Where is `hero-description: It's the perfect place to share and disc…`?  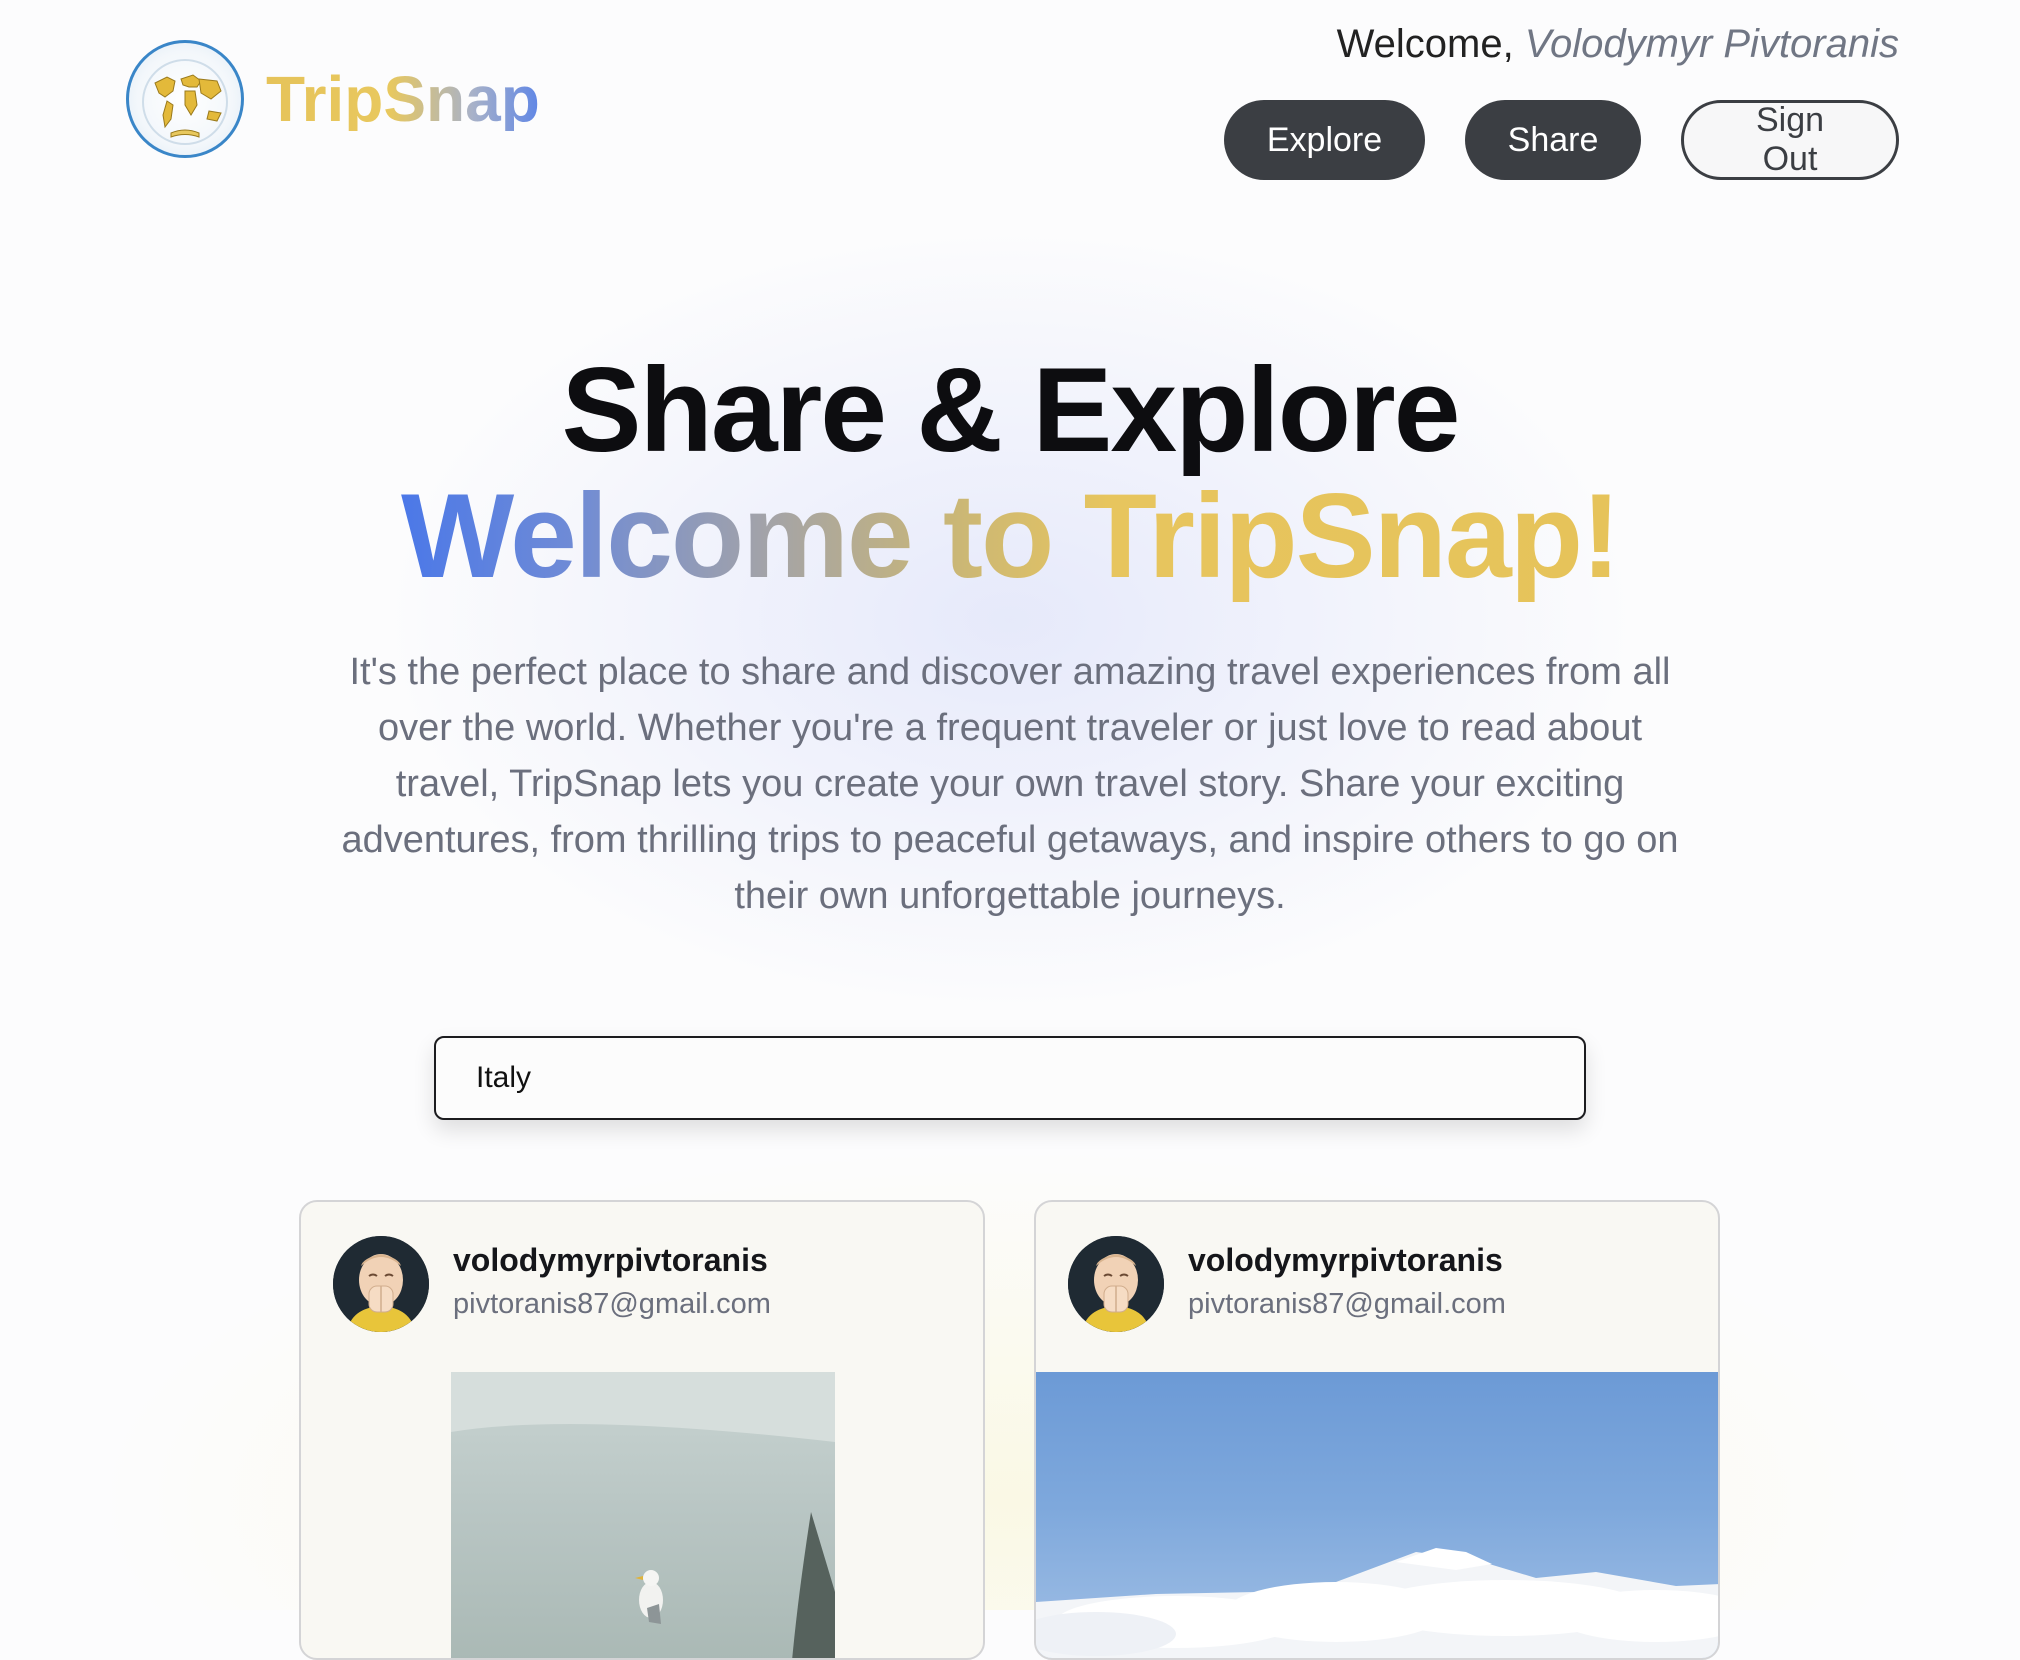 hero-description: It's the perfect place to share and disc… is located at coordinates (1010, 783).